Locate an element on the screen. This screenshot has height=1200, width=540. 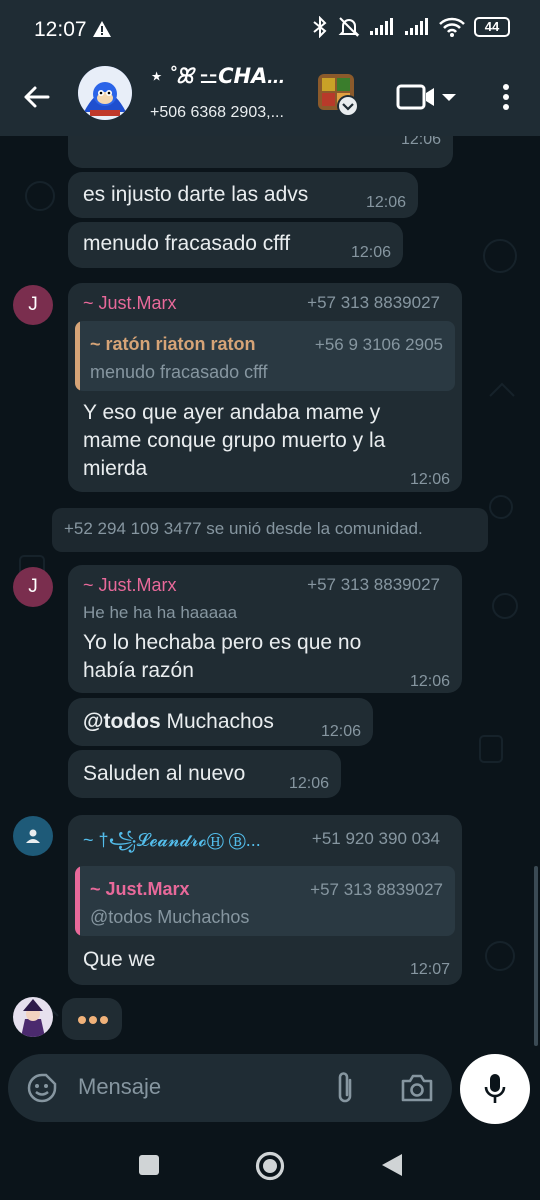
message-bubble: es injusto darte las advs 12:06 is located at coordinates (243, 195).